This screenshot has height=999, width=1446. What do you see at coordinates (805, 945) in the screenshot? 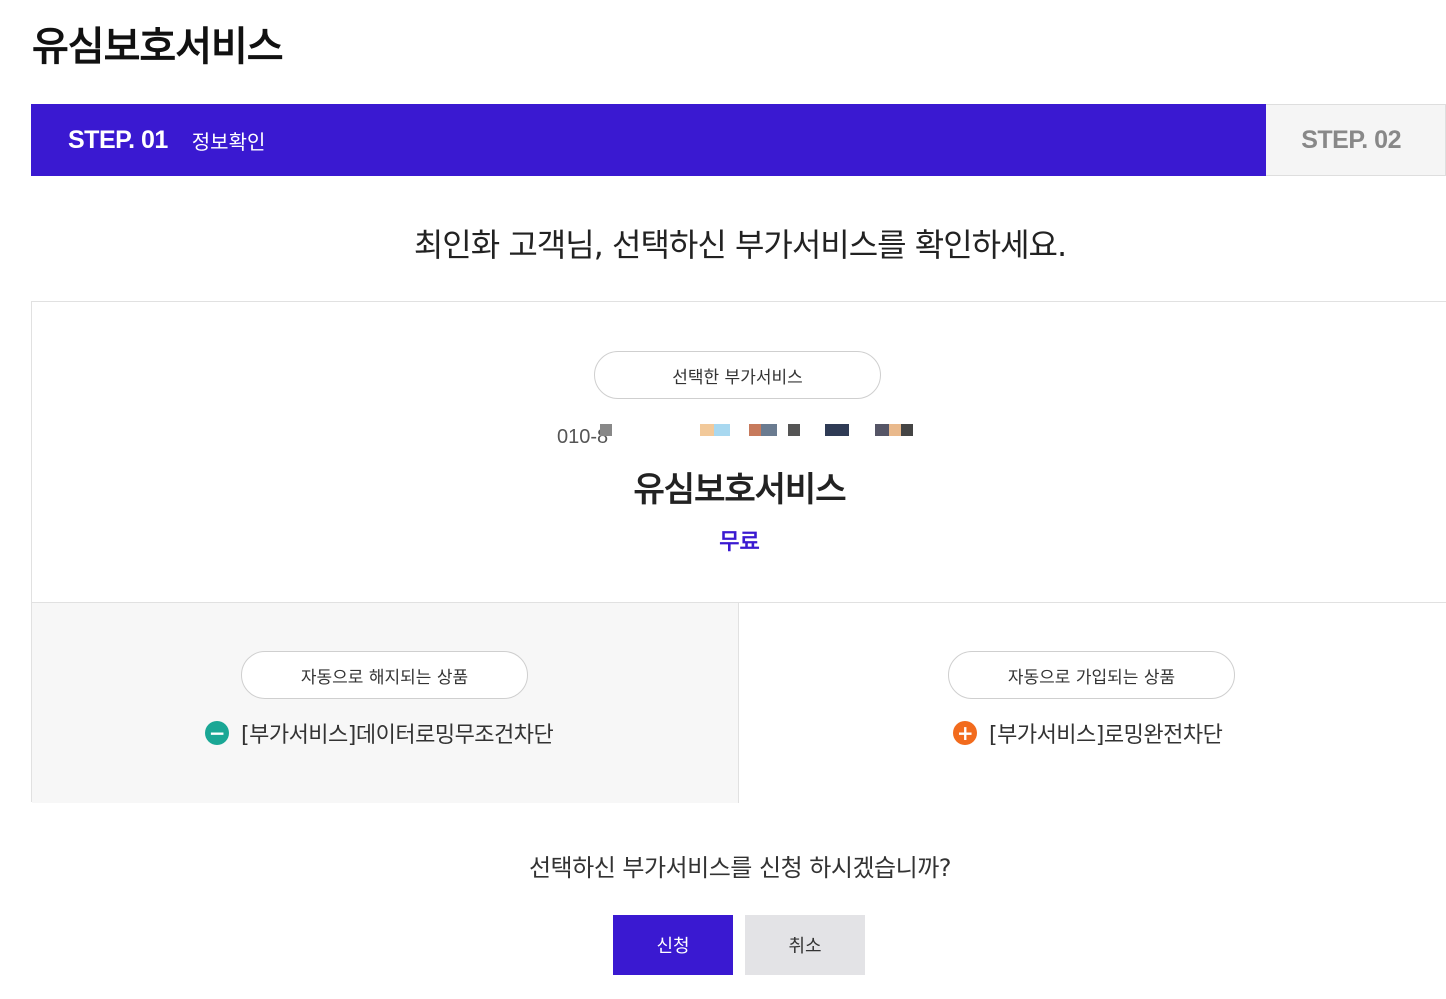
I see `cancel-button: 취소` at bounding box center [805, 945].